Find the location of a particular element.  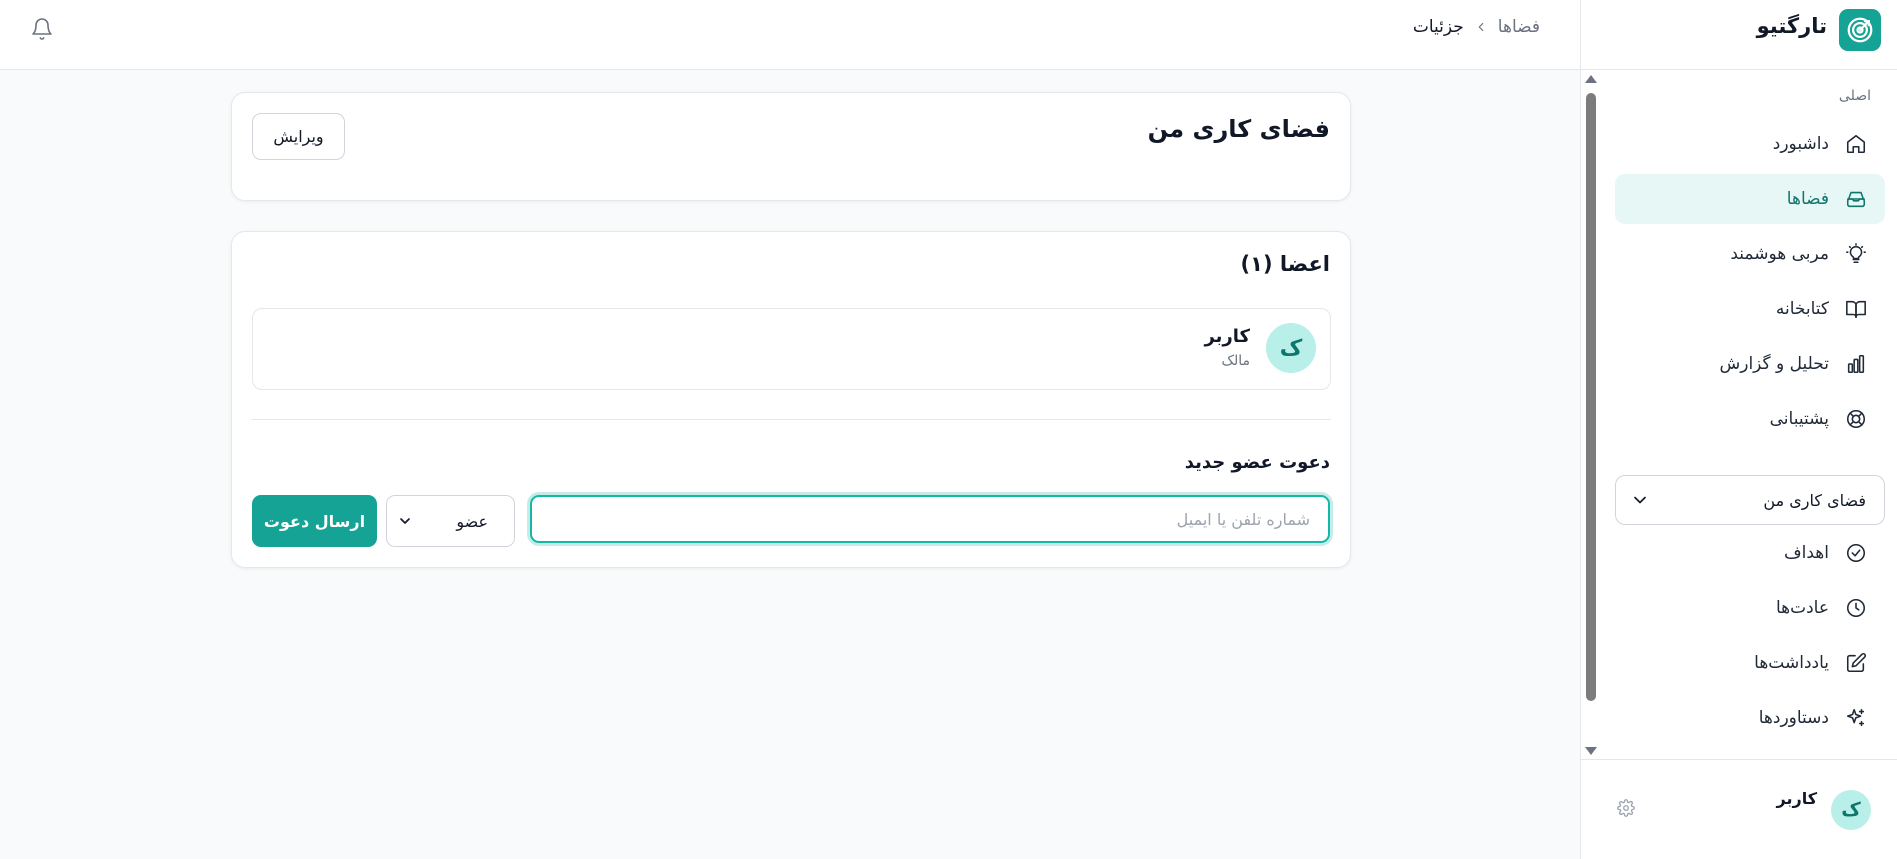

brand-name: تارگتیو is located at coordinates (1791, 26).